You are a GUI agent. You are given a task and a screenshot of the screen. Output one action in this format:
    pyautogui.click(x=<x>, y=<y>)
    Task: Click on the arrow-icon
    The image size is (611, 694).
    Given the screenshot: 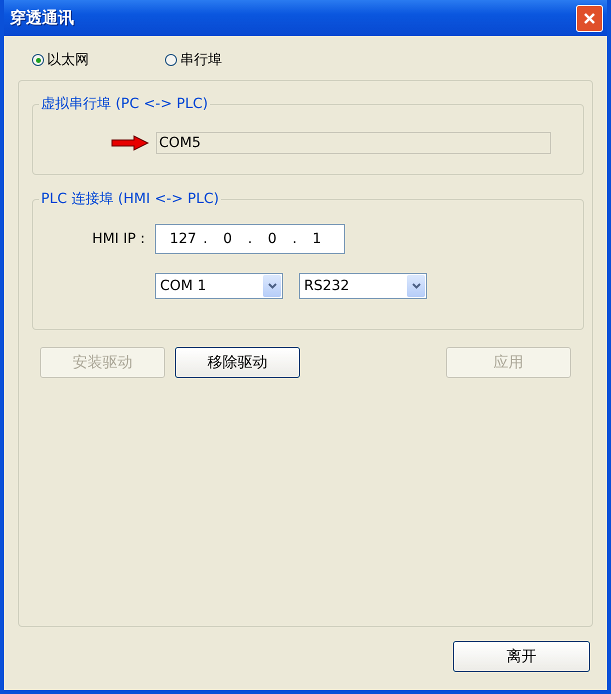 What is the action you would take?
    pyautogui.click(x=130, y=143)
    